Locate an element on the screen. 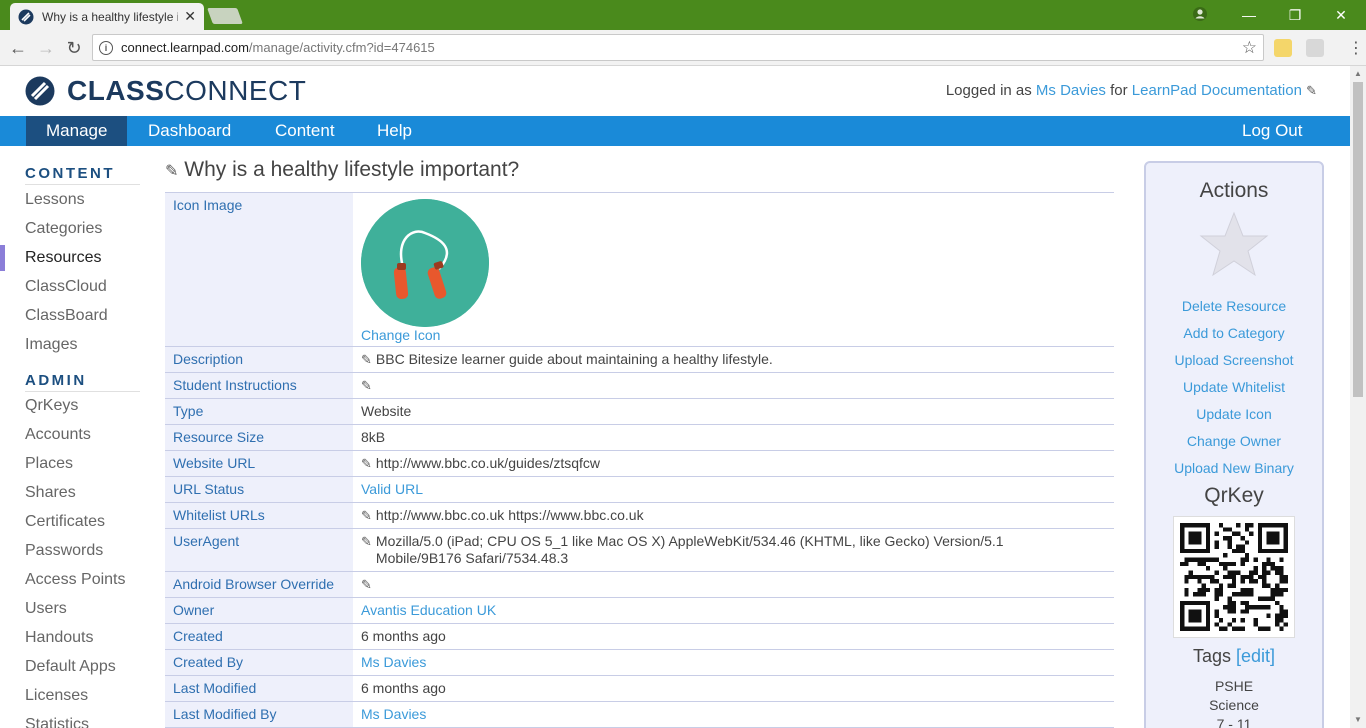  update-whitelist-link: Update Whitelist is located at coordinates (1234, 387).